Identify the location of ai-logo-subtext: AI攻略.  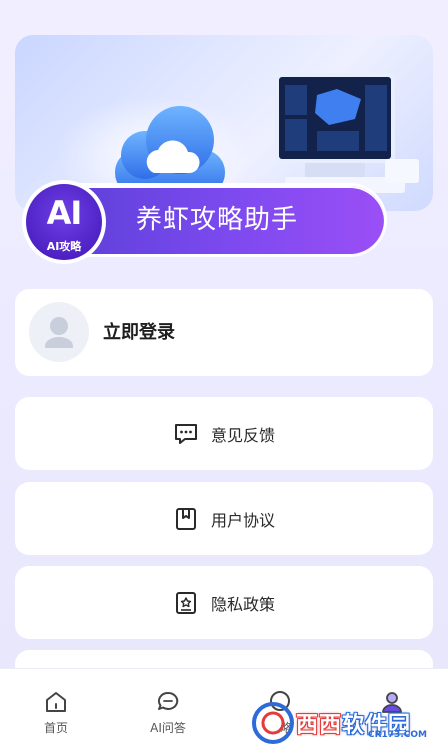
(64, 246).